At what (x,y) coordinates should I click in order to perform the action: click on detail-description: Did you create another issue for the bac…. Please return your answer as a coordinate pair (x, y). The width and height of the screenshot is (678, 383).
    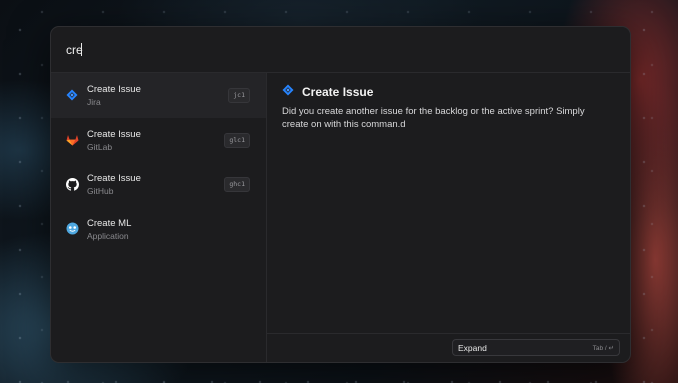
    Looking at the image, I should click on (433, 118).